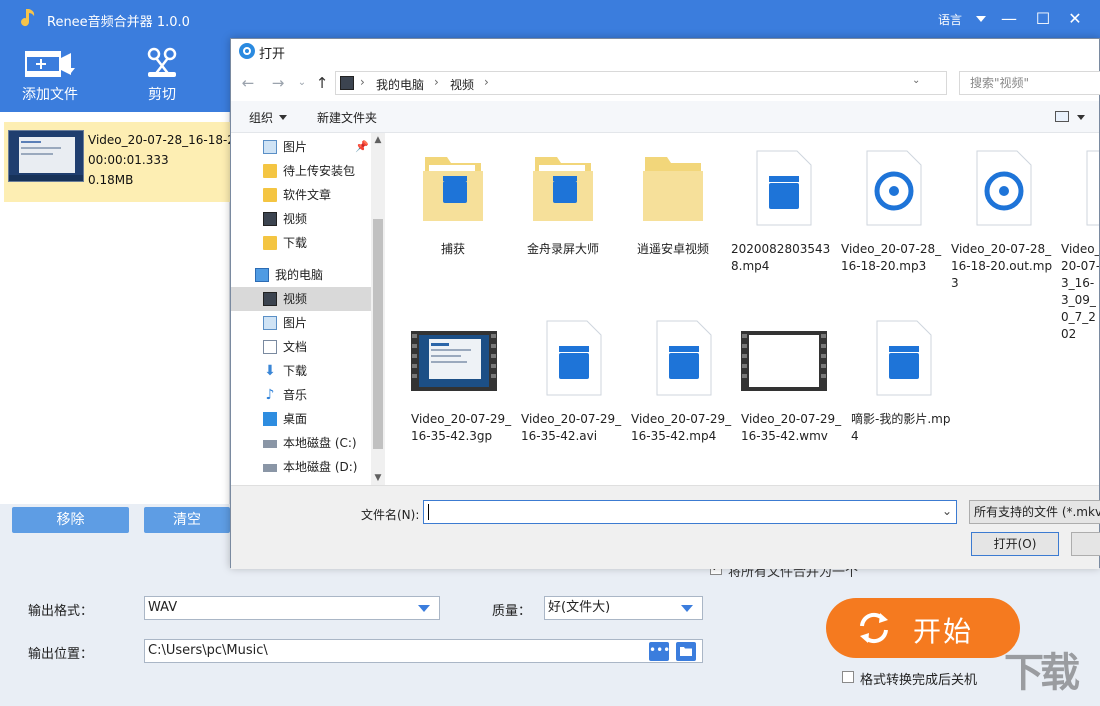 Image resolution: width=1100 pixels, height=706 pixels. What do you see at coordinates (681, 427) in the screenshot?
I see `file-name: Video_20-07-29_16-35-42.mp4` at bounding box center [681, 427].